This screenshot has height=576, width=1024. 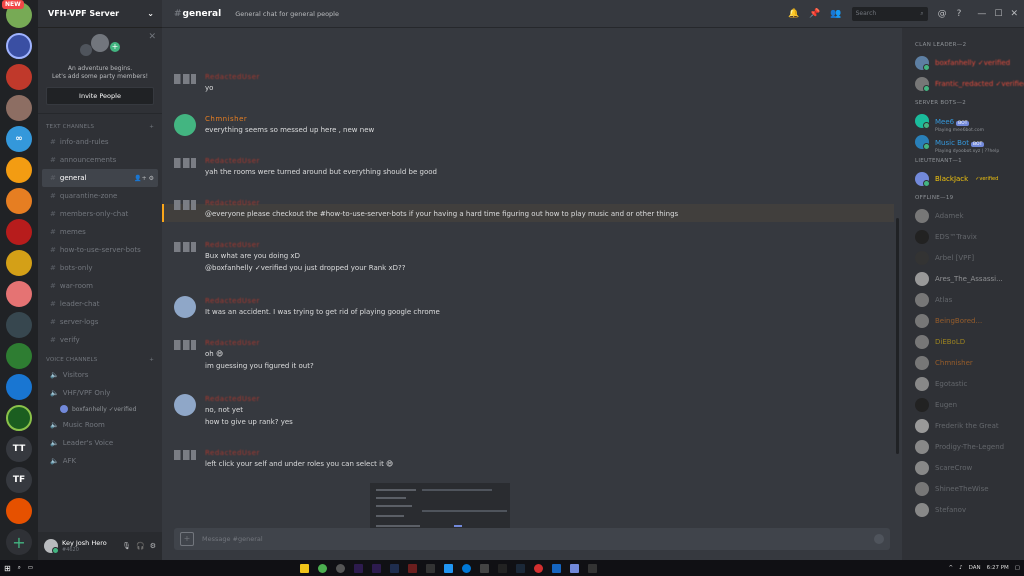 I want to click on member-item: EDS™Travix, so click(x=963, y=236).